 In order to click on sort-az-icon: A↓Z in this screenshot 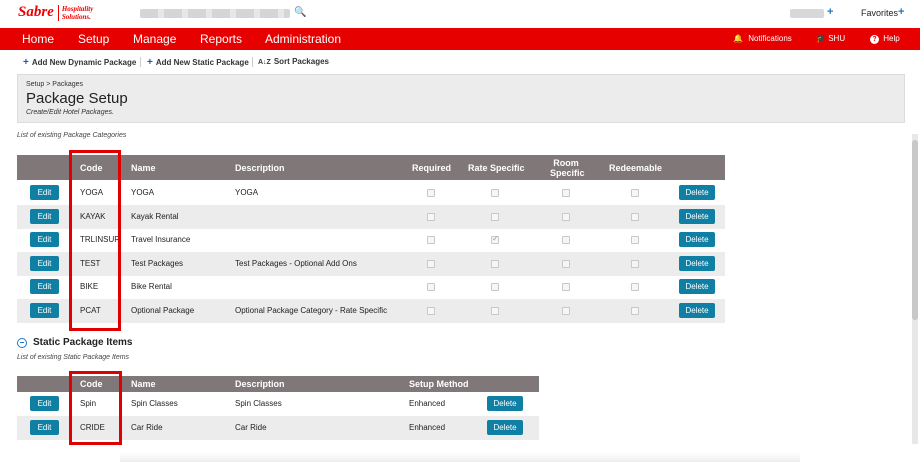, I will do `click(264, 62)`.